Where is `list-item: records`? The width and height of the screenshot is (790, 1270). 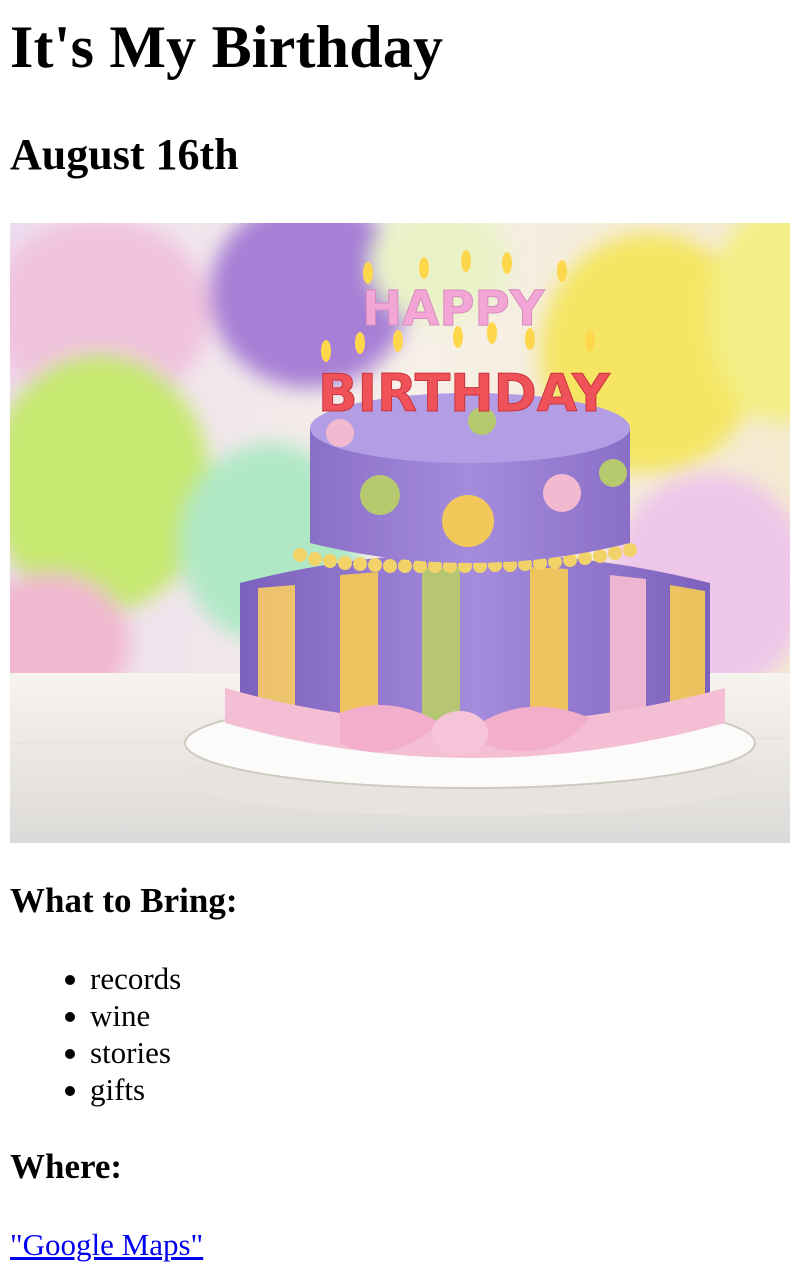 list-item: records is located at coordinates (123, 978).